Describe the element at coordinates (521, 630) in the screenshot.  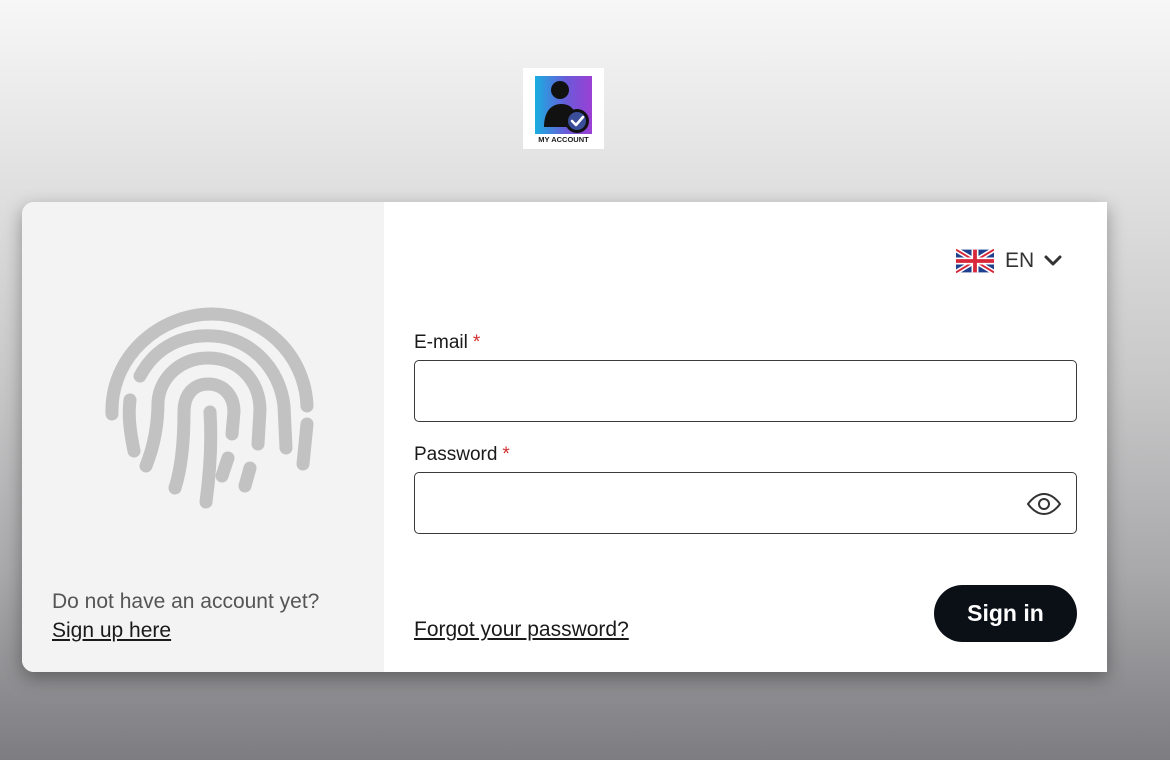
I see `forgot-password-link: Forgot your password?` at that location.